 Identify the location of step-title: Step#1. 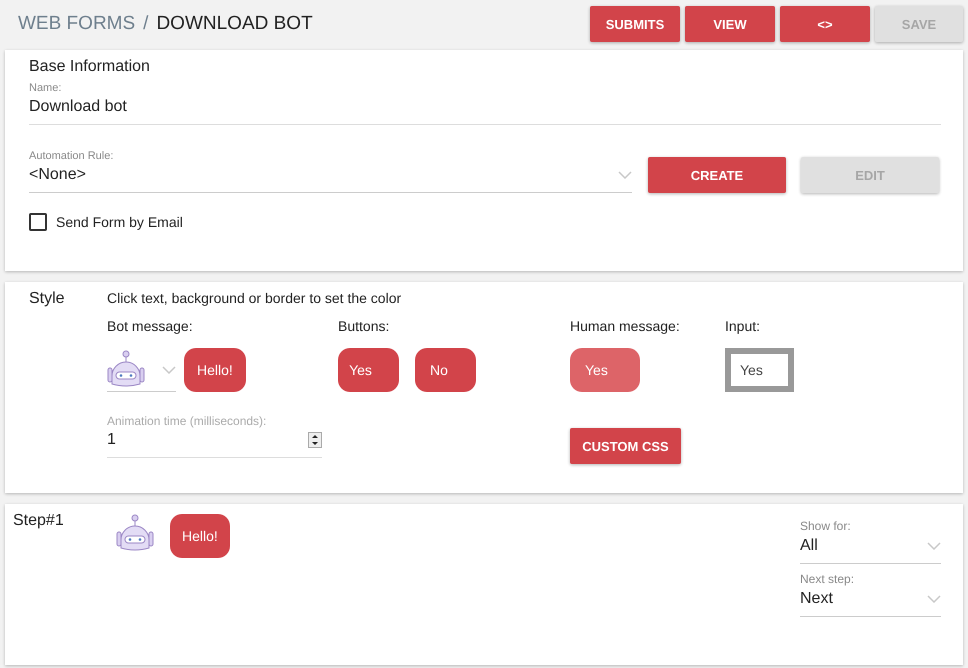
(39, 521).